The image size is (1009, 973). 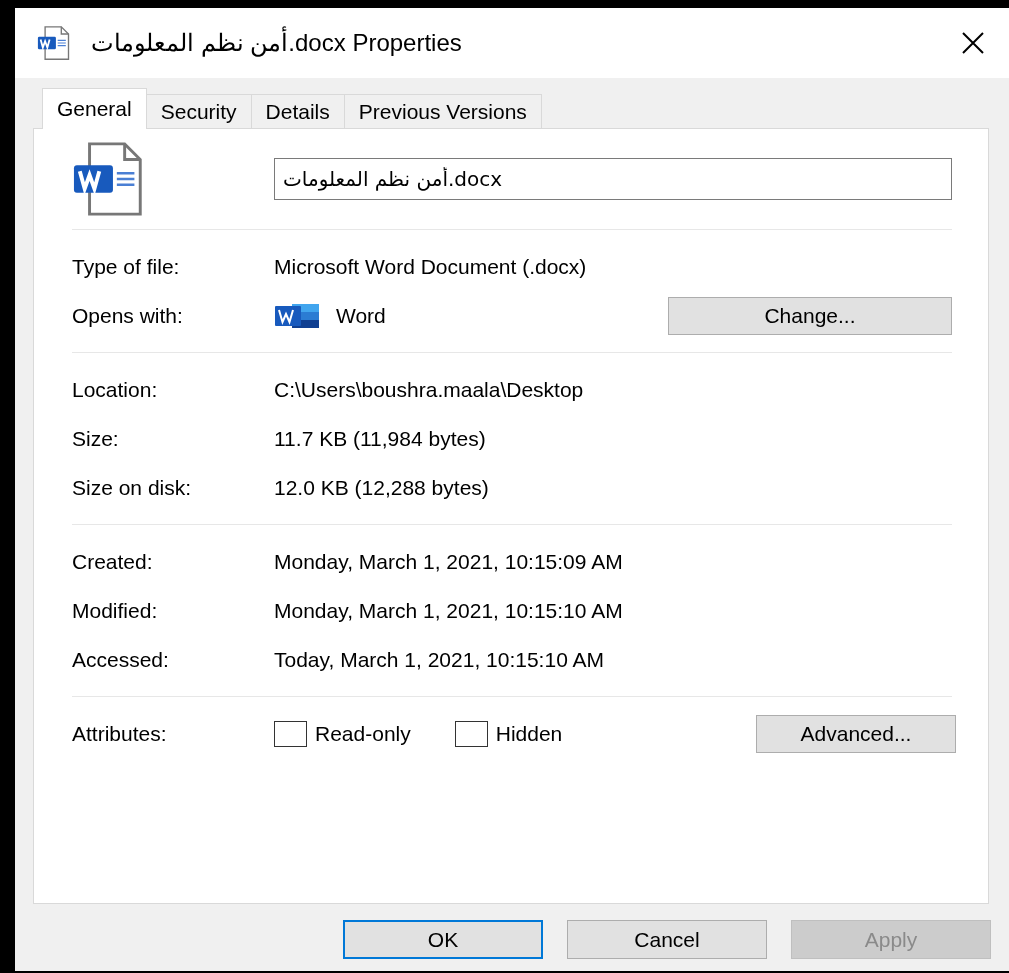 What do you see at coordinates (442, 111) in the screenshot?
I see `tab: Previous Versions` at bounding box center [442, 111].